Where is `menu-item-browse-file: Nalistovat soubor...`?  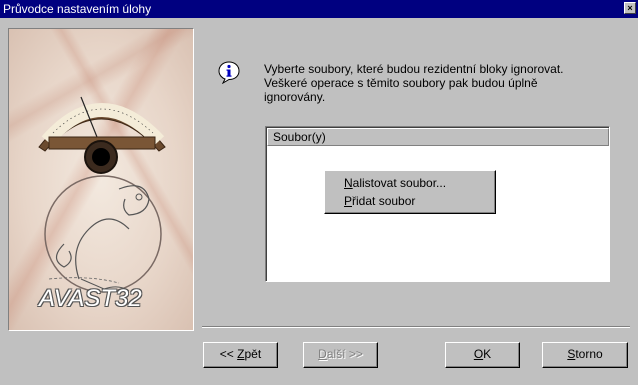
menu-item-browse-file: Nalistovat soubor... is located at coordinates (395, 183).